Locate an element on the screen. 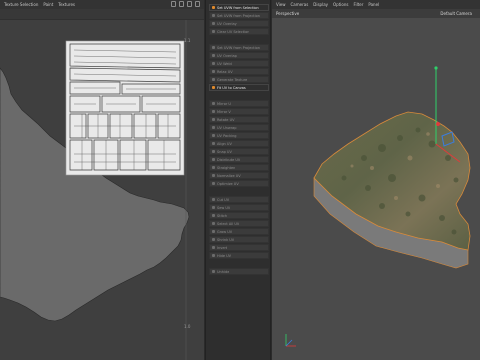  uv-command-button: Distribute UV is located at coordinates (239, 159).